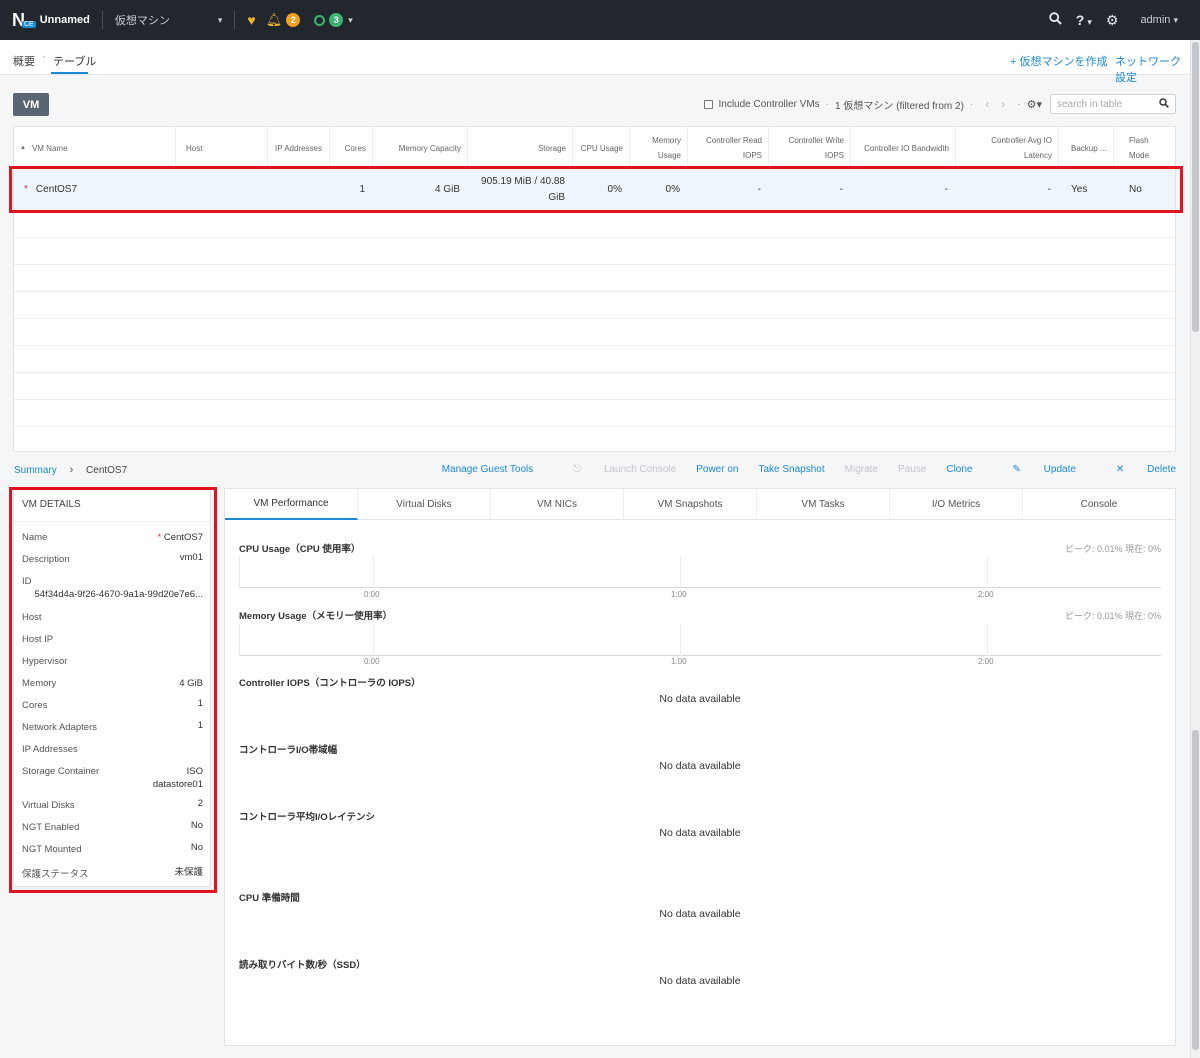 Image resolution: width=1200 pixels, height=1058 pixels. I want to click on tab-console: Console, so click(1099, 504).